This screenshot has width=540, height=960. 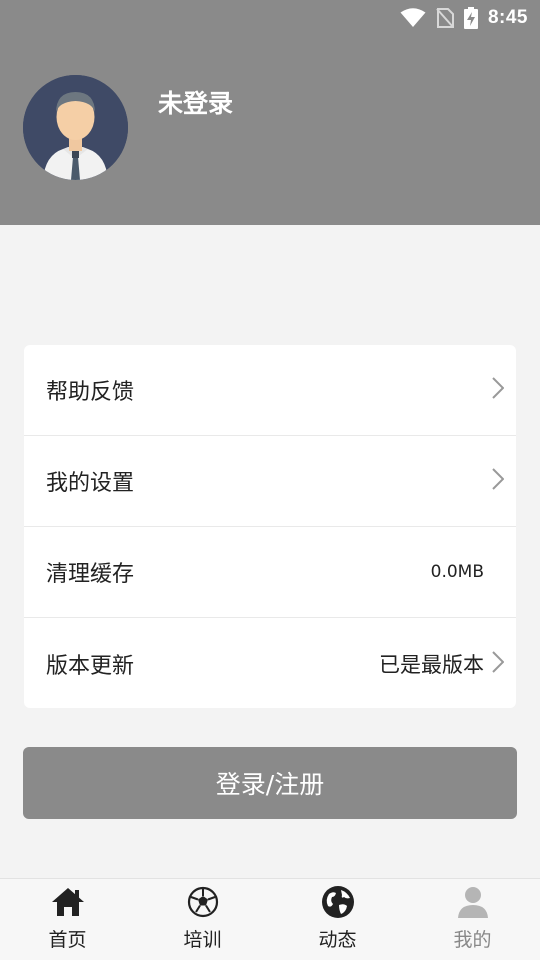 I want to click on no-sim-icon, so click(x=445, y=18).